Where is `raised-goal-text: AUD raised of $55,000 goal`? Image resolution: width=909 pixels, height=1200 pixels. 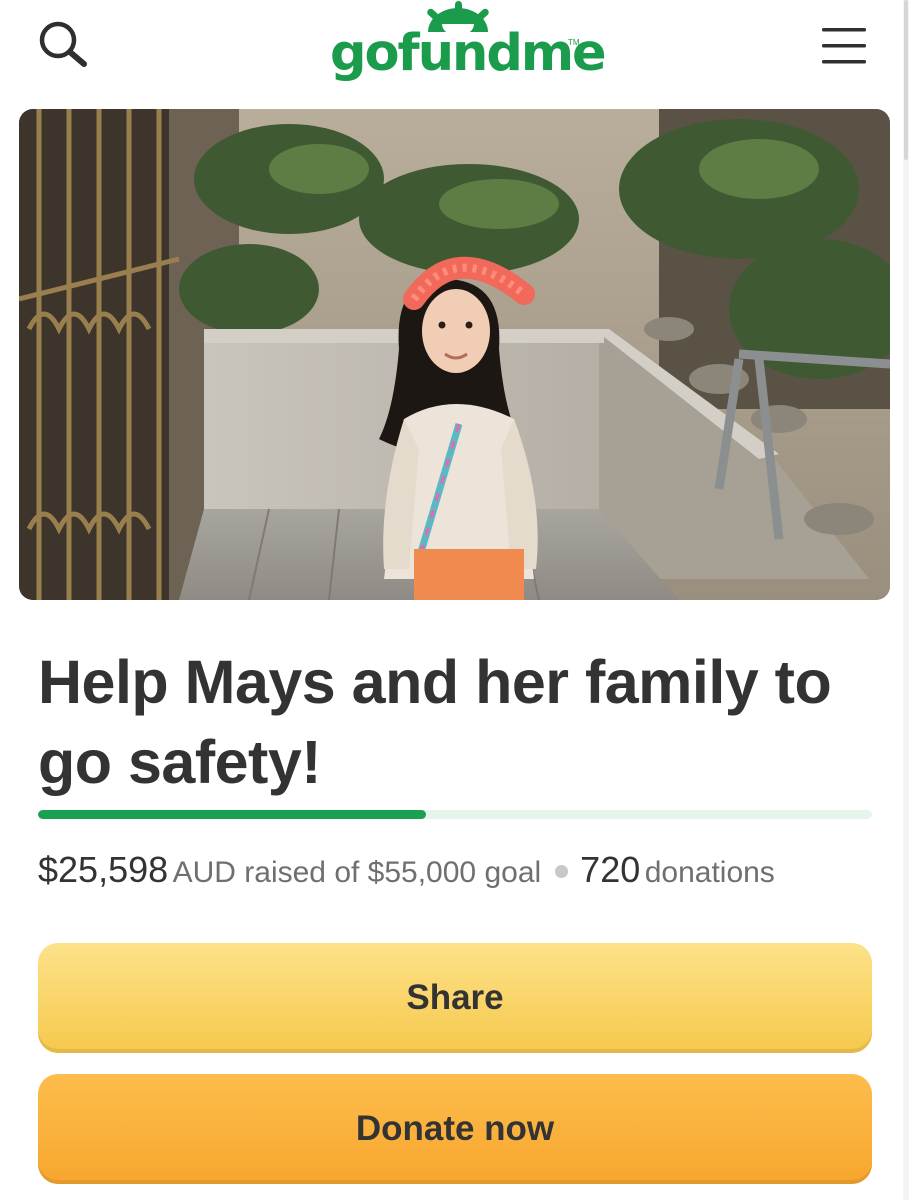
raised-goal-text: AUD raised of $55,000 goal is located at coordinates (357, 872).